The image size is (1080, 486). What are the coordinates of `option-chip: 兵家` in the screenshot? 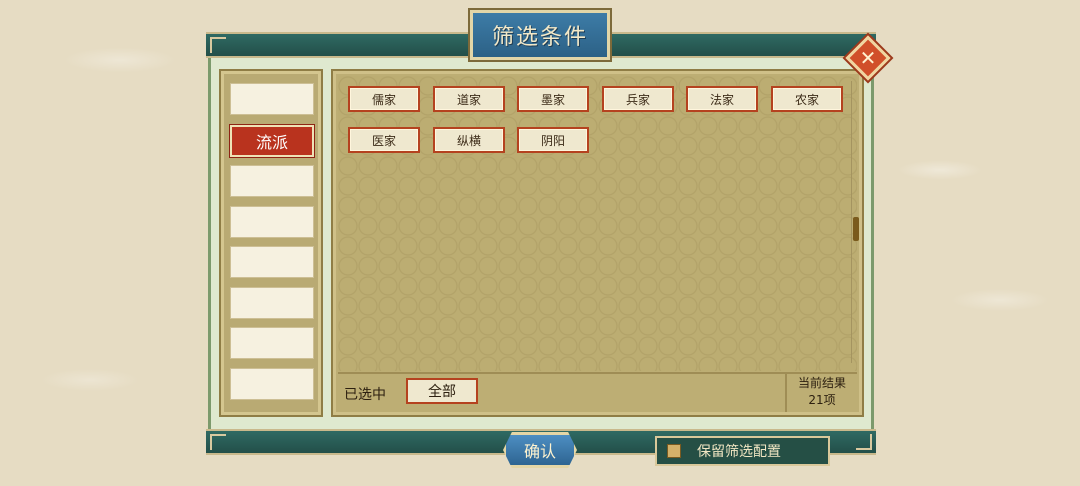 It's located at (638, 99).